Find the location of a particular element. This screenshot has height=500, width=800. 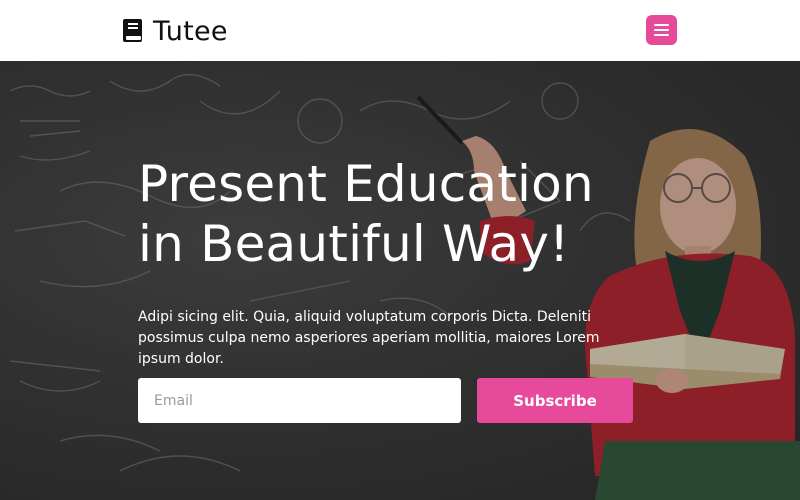

brand-name: Tutee is located at coordinates (190, 31).